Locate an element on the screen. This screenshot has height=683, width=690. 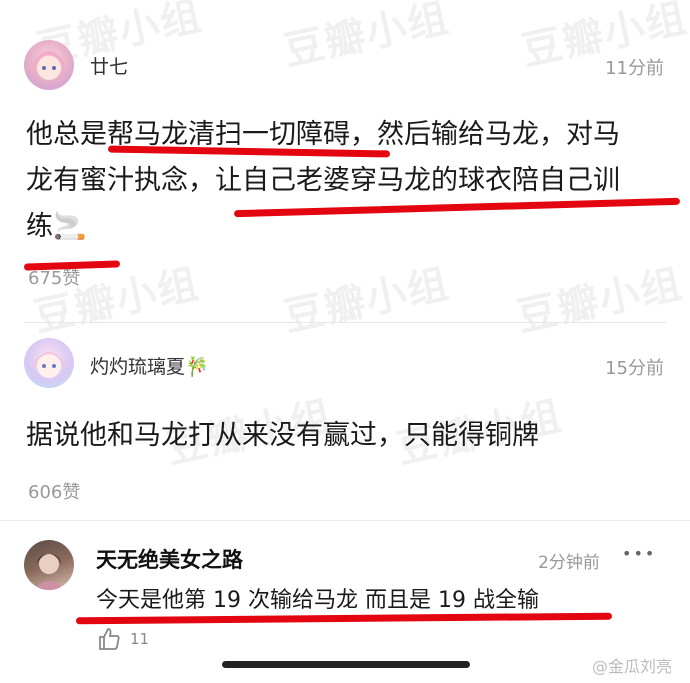
timestamp: 15分前 is located at coordinates (634, 368).